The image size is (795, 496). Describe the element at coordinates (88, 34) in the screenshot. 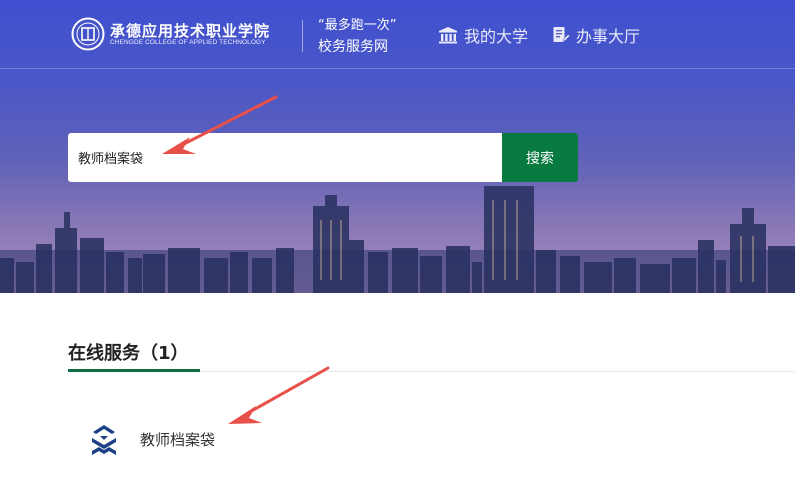

I see `school-logo-icon` at that location.